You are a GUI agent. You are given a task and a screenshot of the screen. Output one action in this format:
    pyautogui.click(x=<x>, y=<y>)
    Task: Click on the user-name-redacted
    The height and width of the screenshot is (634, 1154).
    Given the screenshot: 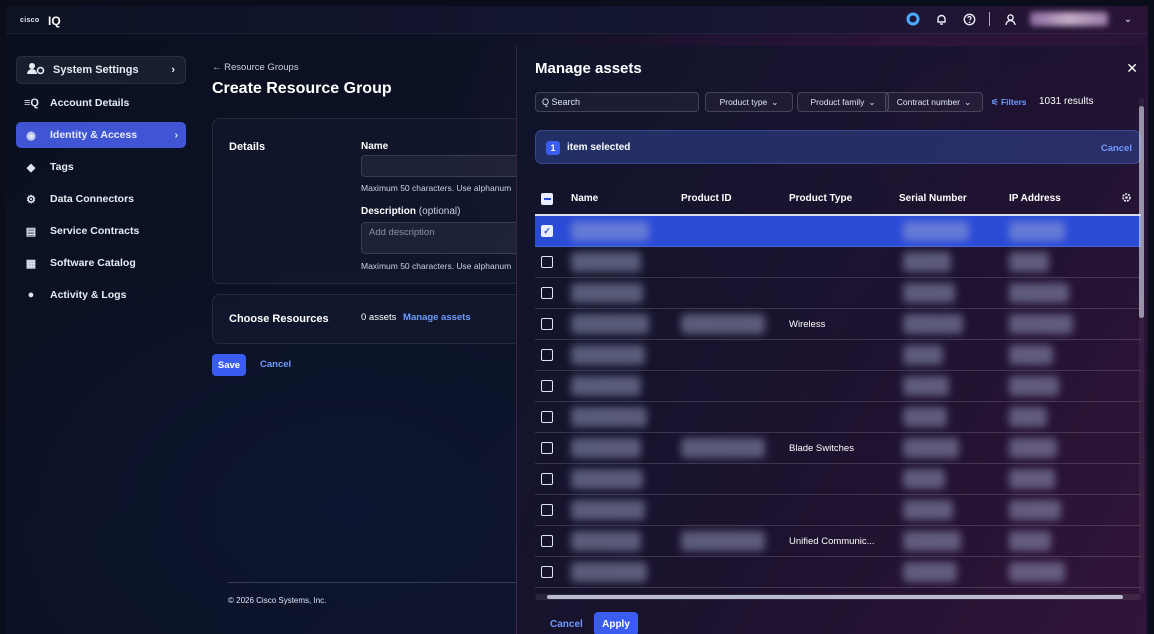 What is the action you would take?
    pyautogui.click(x=1069, y=19)
    